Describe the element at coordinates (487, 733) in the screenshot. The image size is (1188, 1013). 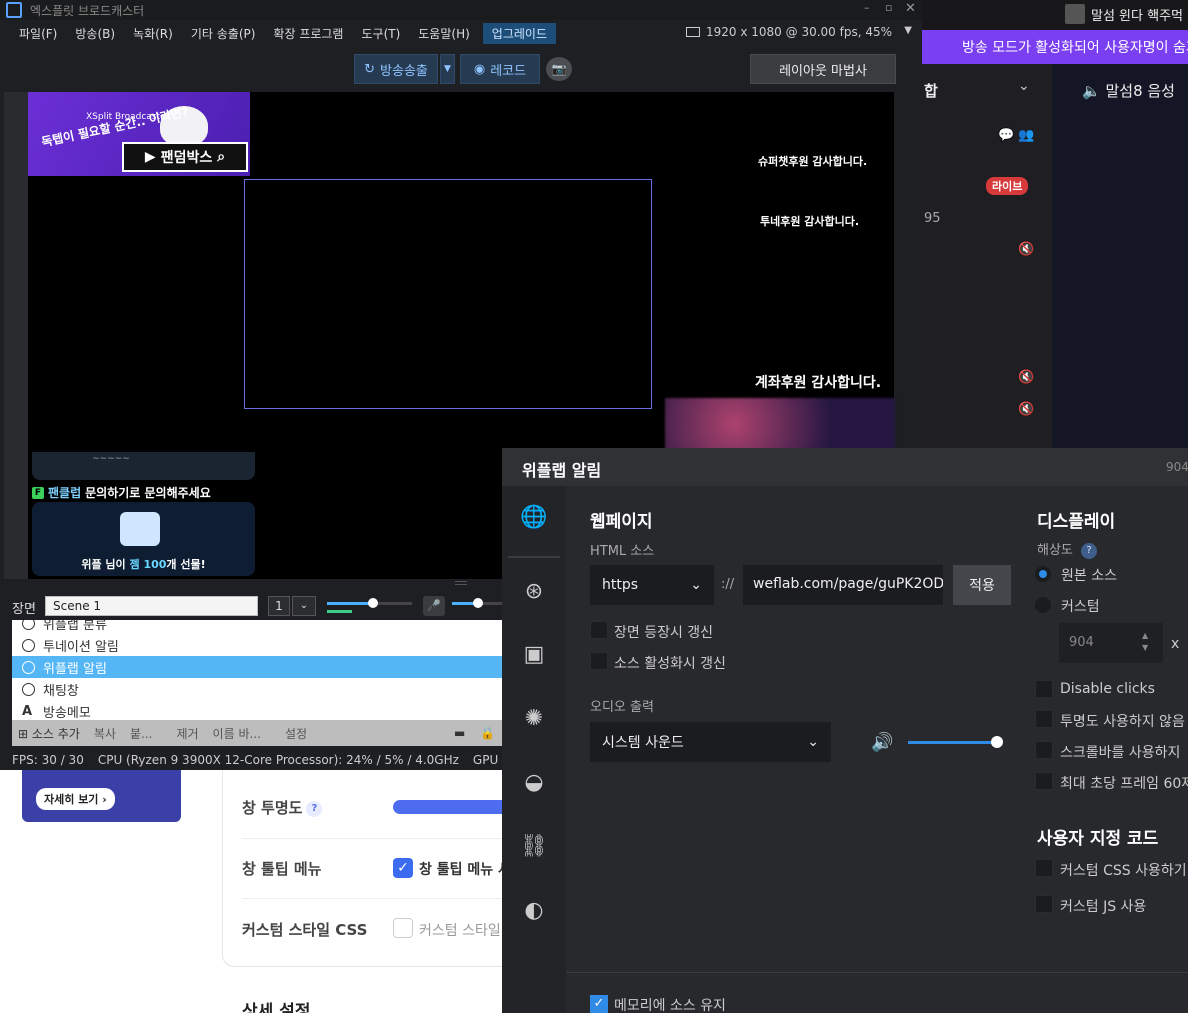
I see `lock-icon: 🔒` at that location.